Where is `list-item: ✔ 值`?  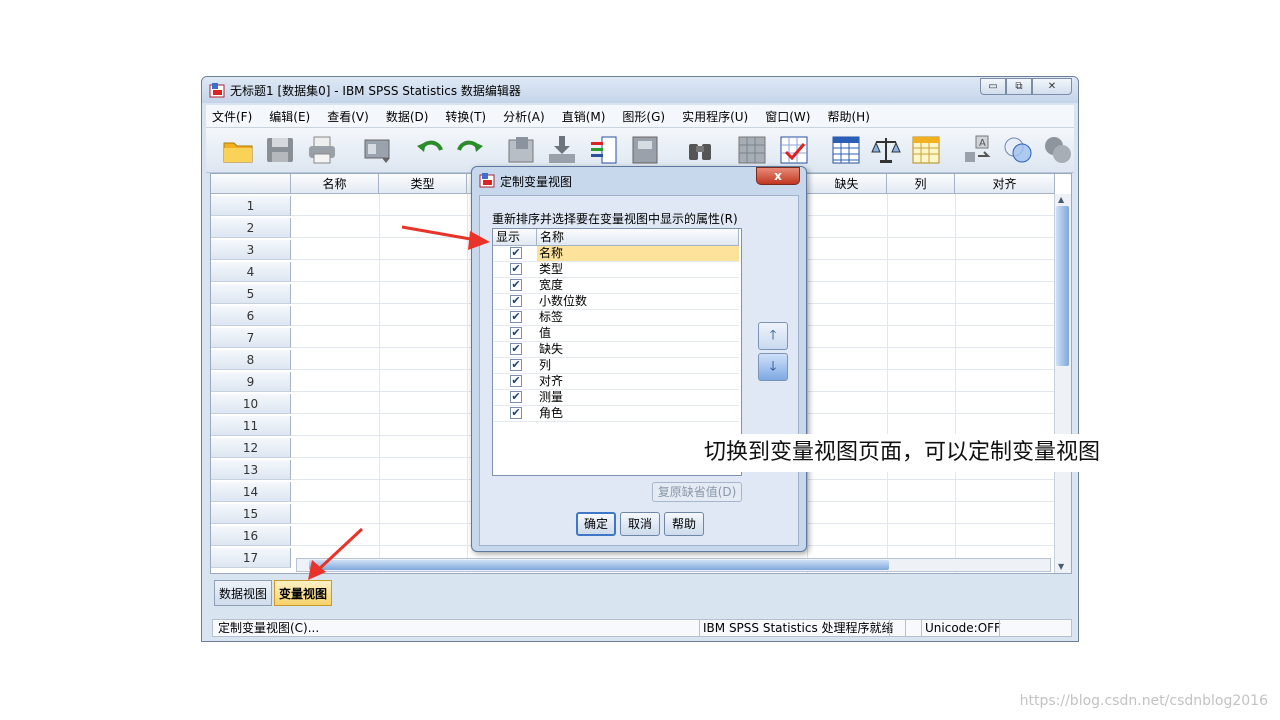 list-item: ✔ 值 is located at coordinates (616, 334).